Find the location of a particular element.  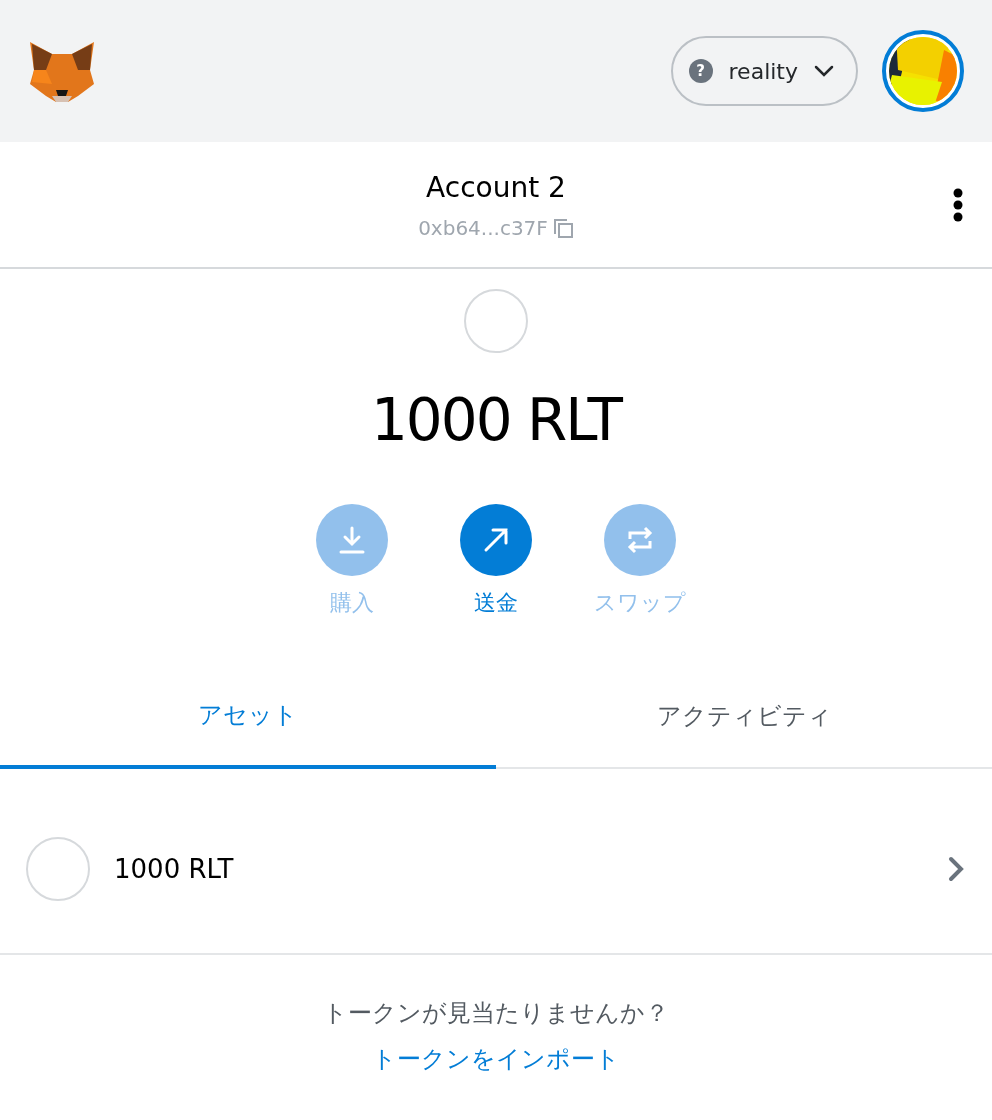

chevron-right-icon is located at coordinates (956, 869).